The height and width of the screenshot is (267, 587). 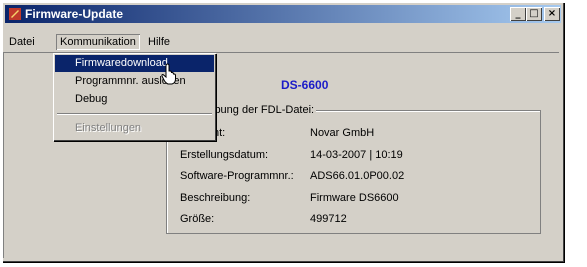 I want to click on fdl-row-value: 14-03-2007 | 10:19, so click(x=356, y=155).